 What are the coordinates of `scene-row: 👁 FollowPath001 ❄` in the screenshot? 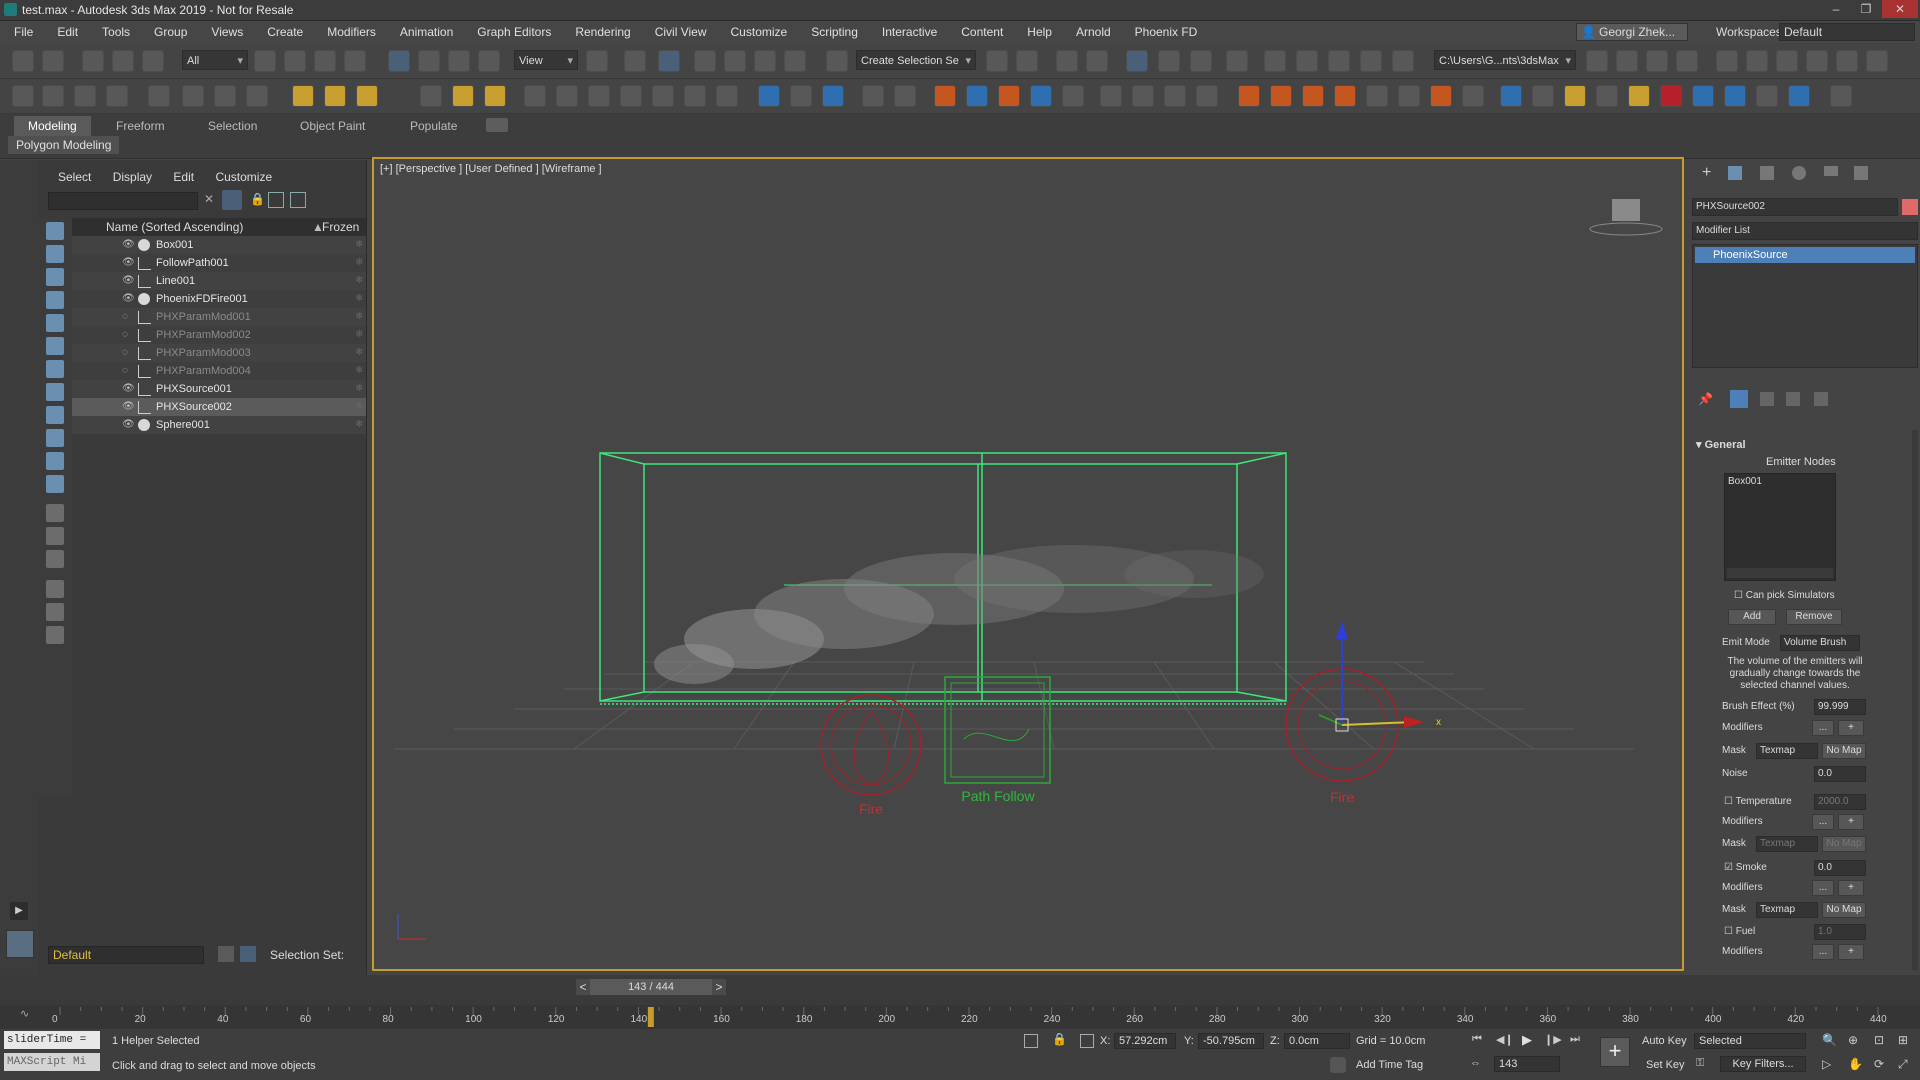 It's located at (219, 263).